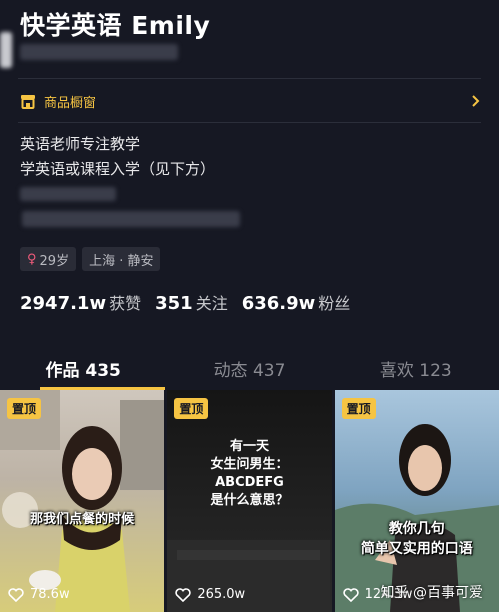 This screenshot has width=499, height=612. Describe the element at coordinates (476, 101) in the screenshot. I see `chevron-right-icon` at that location.